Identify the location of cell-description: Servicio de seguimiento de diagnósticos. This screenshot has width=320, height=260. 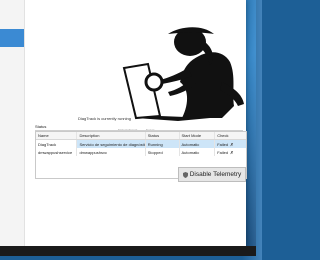
(111, 144).